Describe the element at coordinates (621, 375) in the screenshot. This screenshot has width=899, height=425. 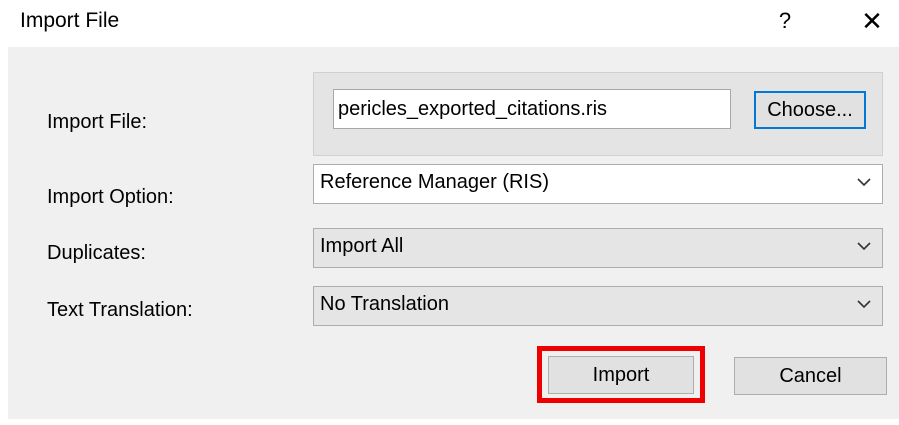
I see `import-button: Import` at that location.